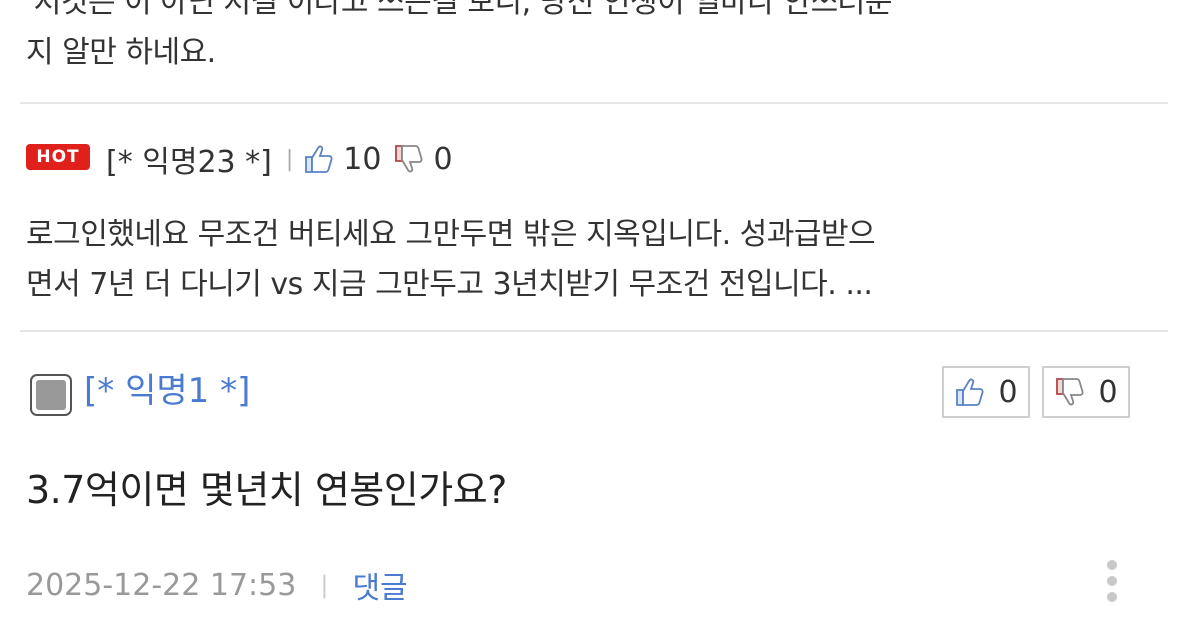 This screenshot has height=630, width=1200. Describe the element at coordinates (459, 10) in the screenshot. I see `previous-comment-line-1: '저것은 이 아닌 저걸 이라고 쓰는걸 보니, 당신 인생이 얼마나 안쓰러운` at that location.